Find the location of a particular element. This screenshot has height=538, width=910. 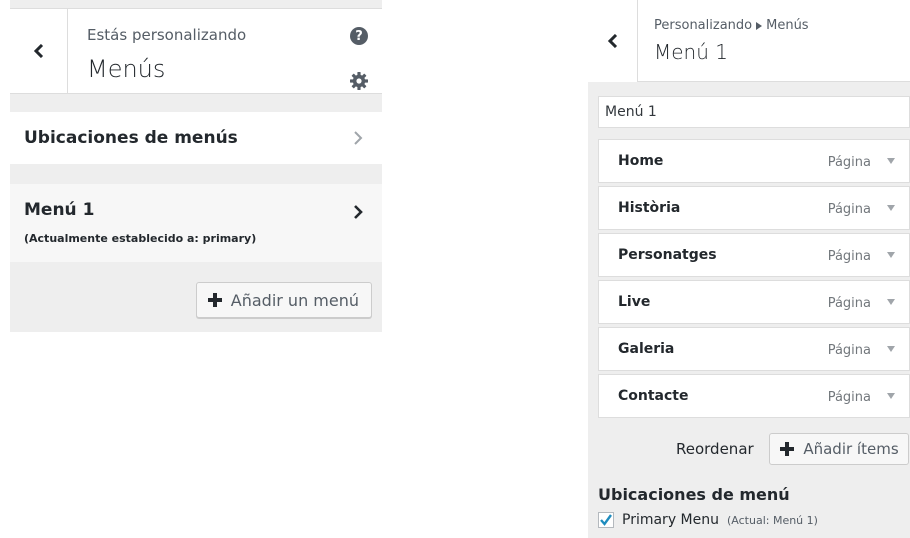

menu-item-title: Home is located at coordinates (641, 161).